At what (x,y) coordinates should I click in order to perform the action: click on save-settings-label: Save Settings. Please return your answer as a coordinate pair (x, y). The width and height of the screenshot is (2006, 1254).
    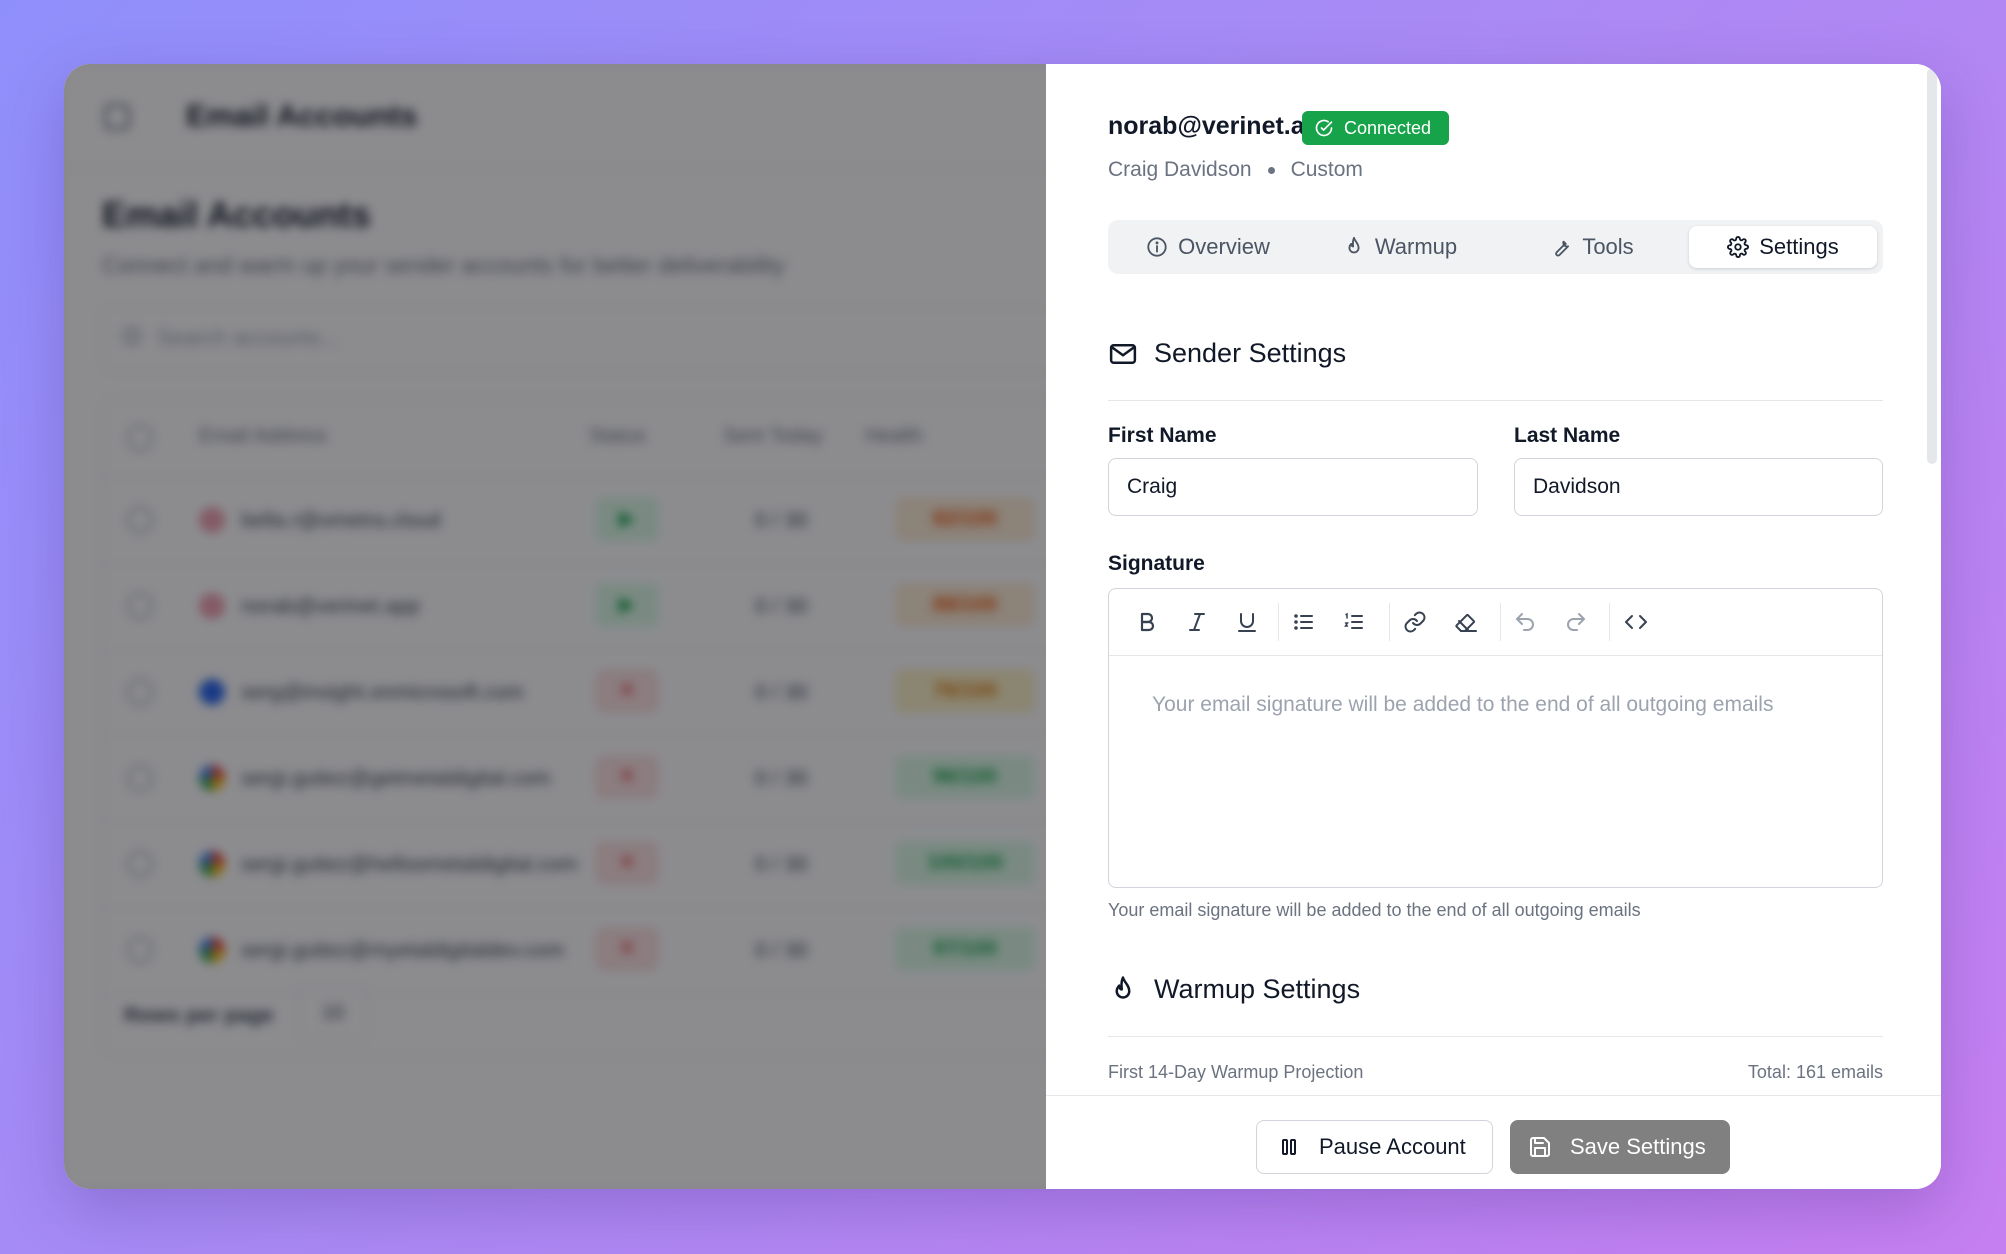
    Looking at the image, I should click on (1638, 1146).